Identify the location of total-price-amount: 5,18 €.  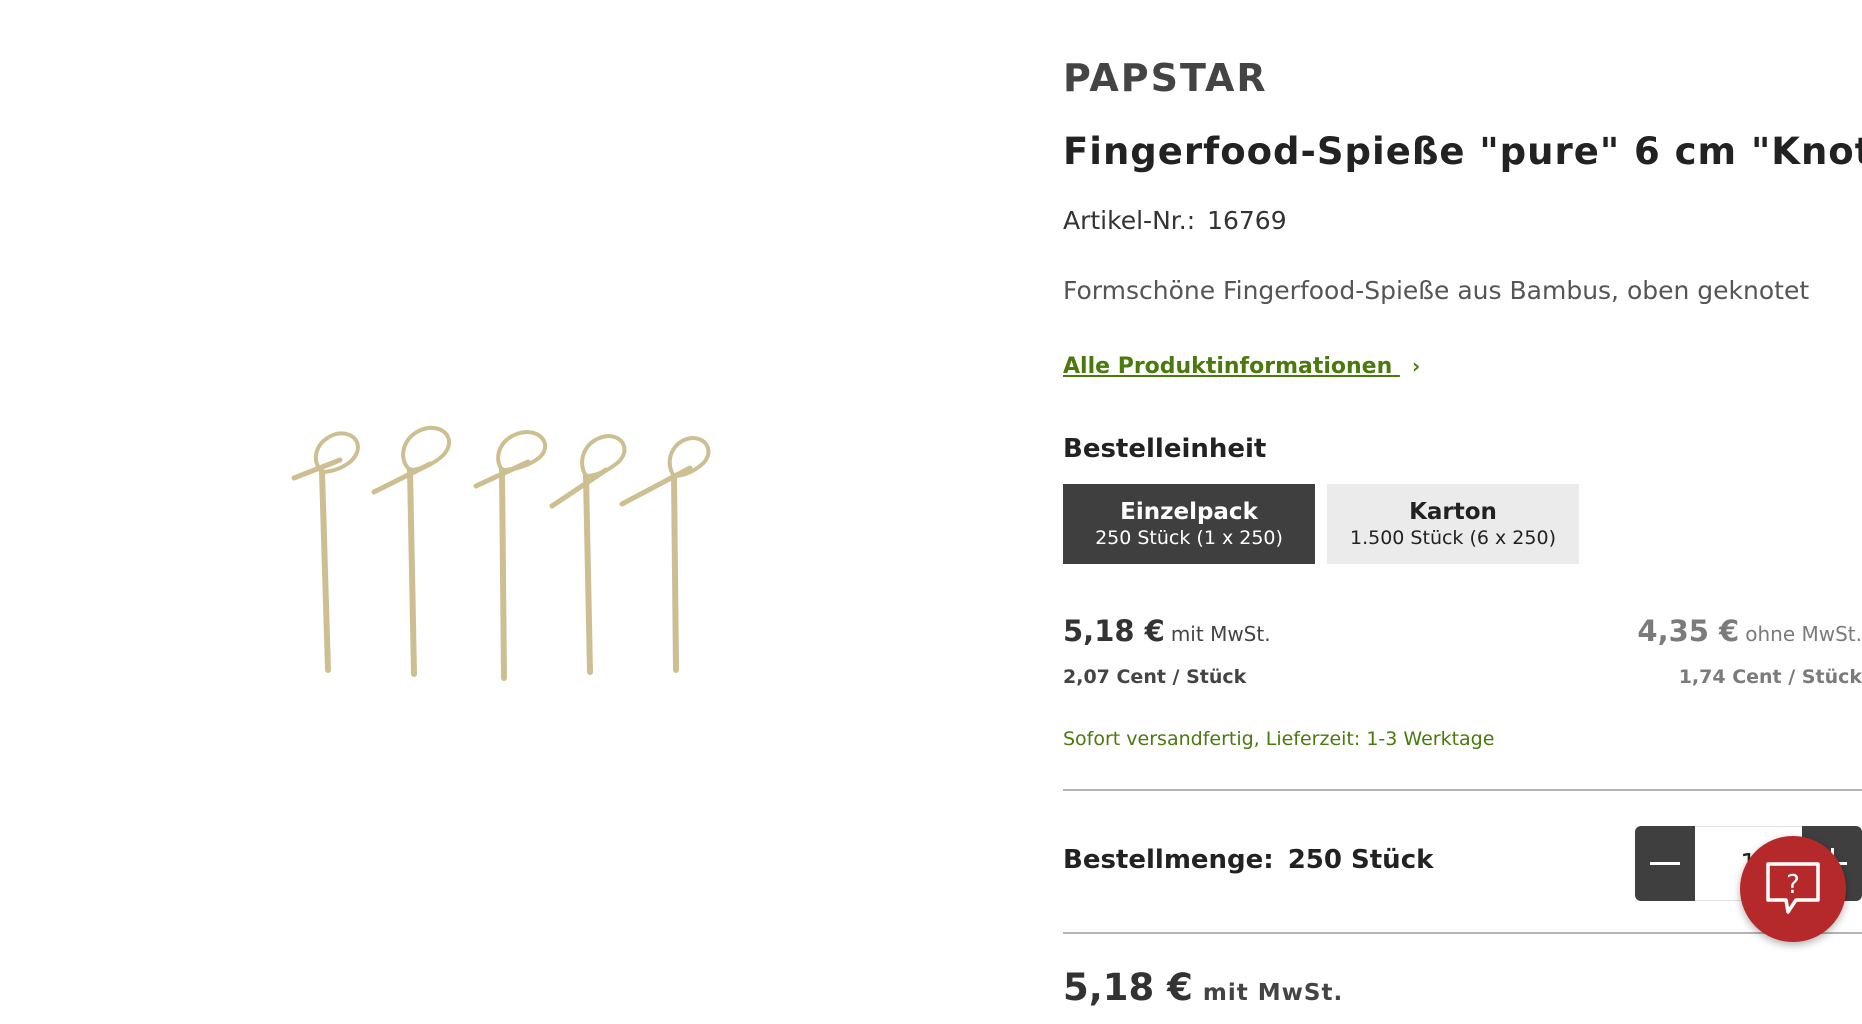
(1128, 987).